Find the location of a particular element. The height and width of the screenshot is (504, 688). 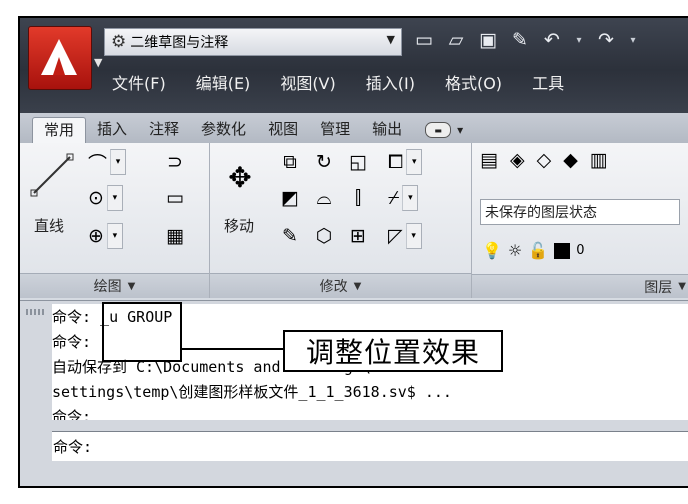

current-layer-control: 💡 ☼ 🔓 0 is located at coordinates (533, 250).